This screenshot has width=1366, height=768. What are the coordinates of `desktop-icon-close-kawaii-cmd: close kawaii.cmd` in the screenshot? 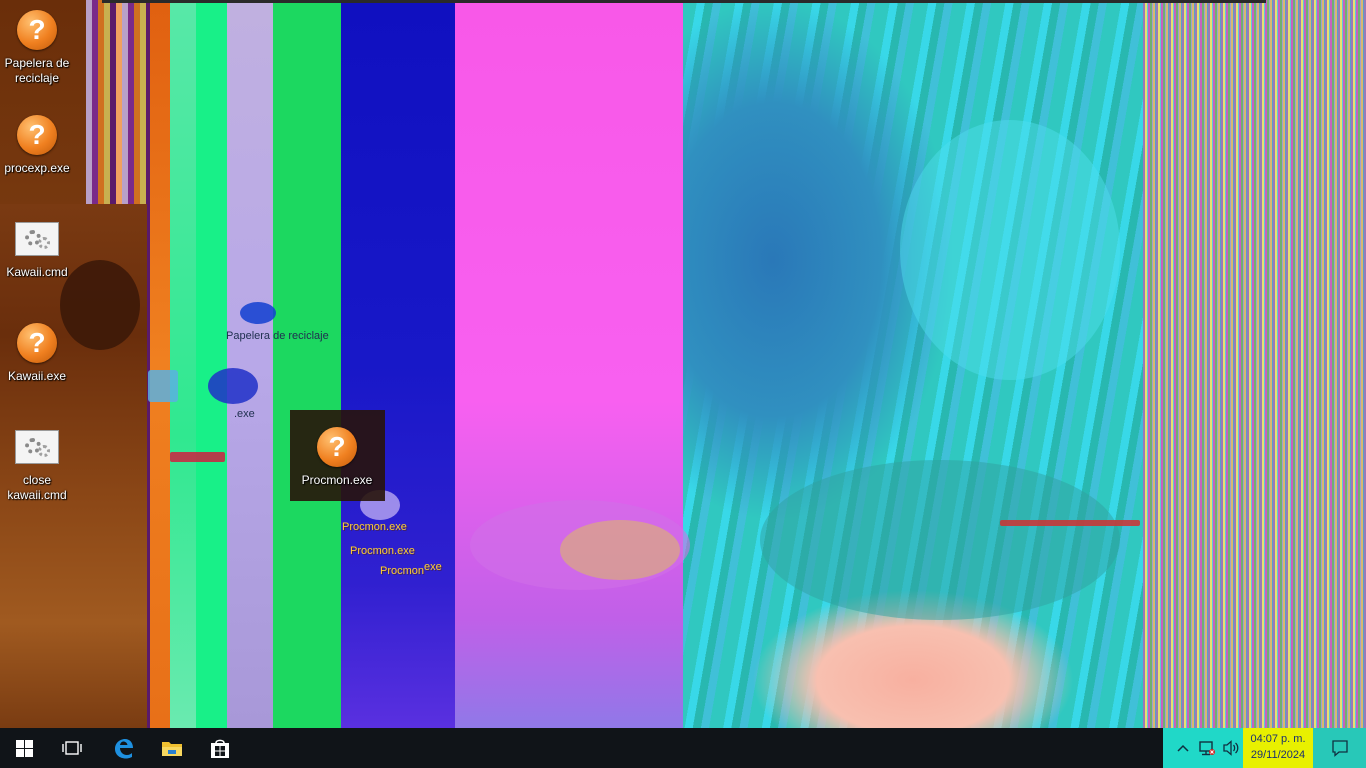 It's located at (37, 464).